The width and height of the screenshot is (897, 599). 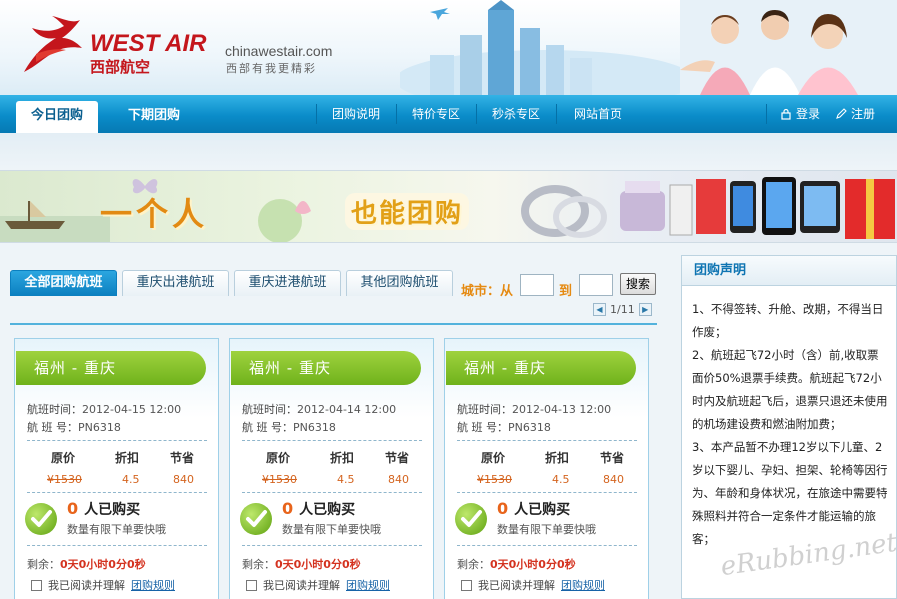 I want to click on lock-icon, so click(x=786, y=114).